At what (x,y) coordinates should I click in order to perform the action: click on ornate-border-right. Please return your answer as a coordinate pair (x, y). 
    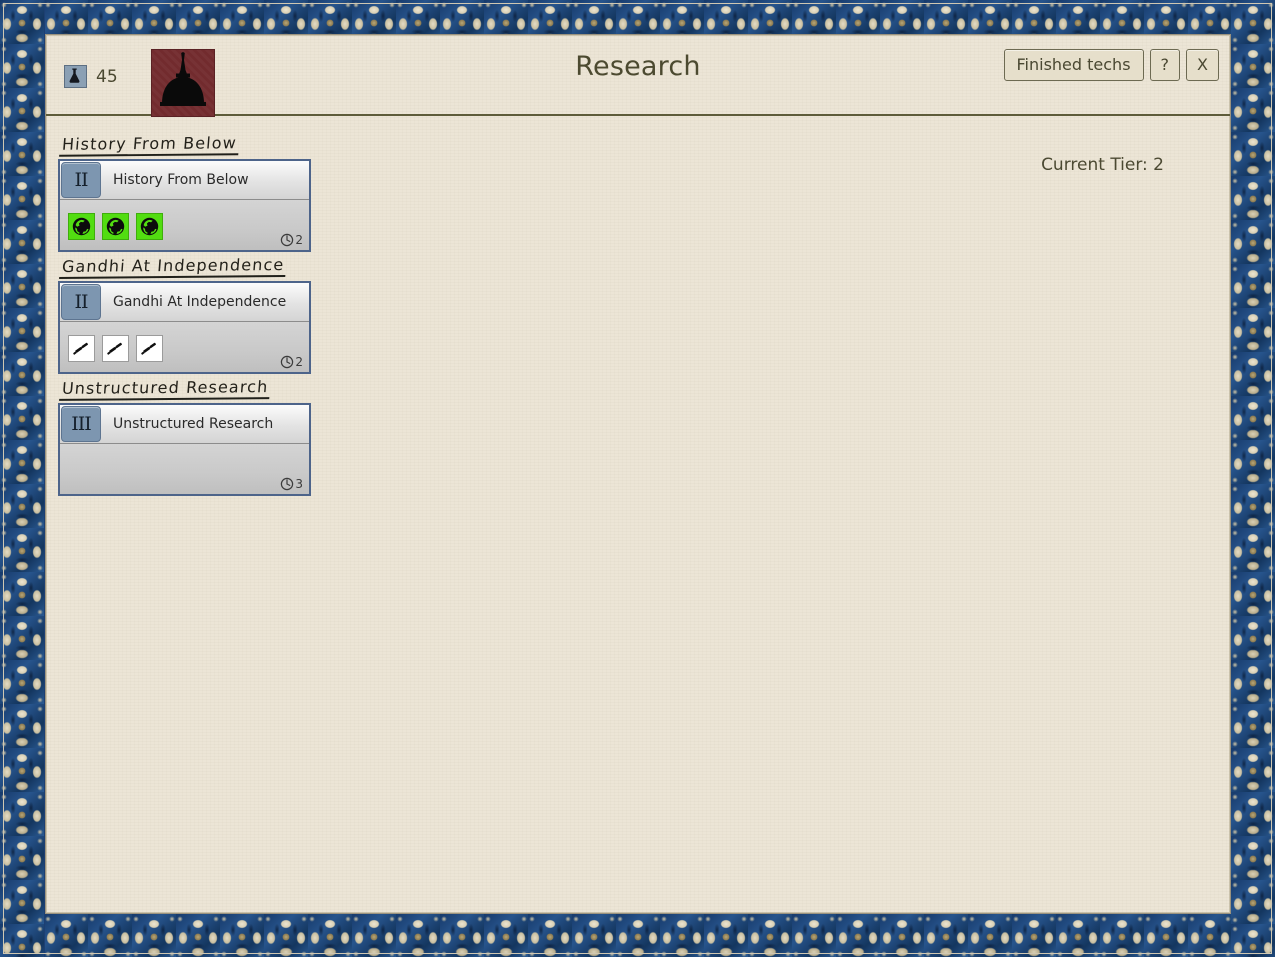
    Looking at the image, I should click on (1253, 478).